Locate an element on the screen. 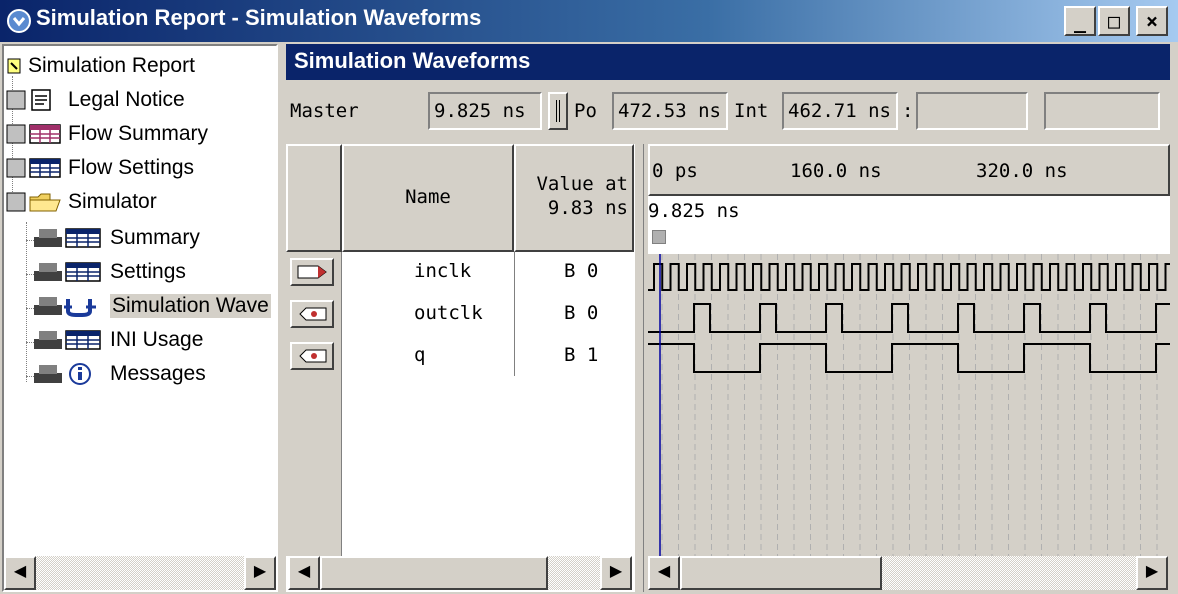  name-column-header: Name is located at coordinates (428, 198).